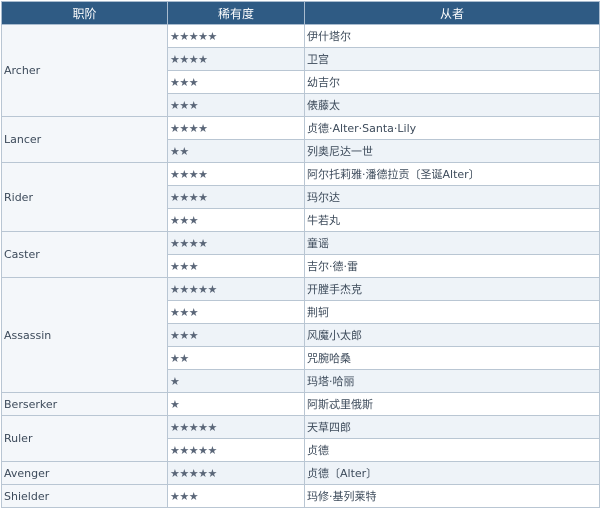 The image size is (600, 508). What do you see at coordinates (84, 70) in the screenshot?
I see `class-cell: Archer` at bounding box center [84, 70].